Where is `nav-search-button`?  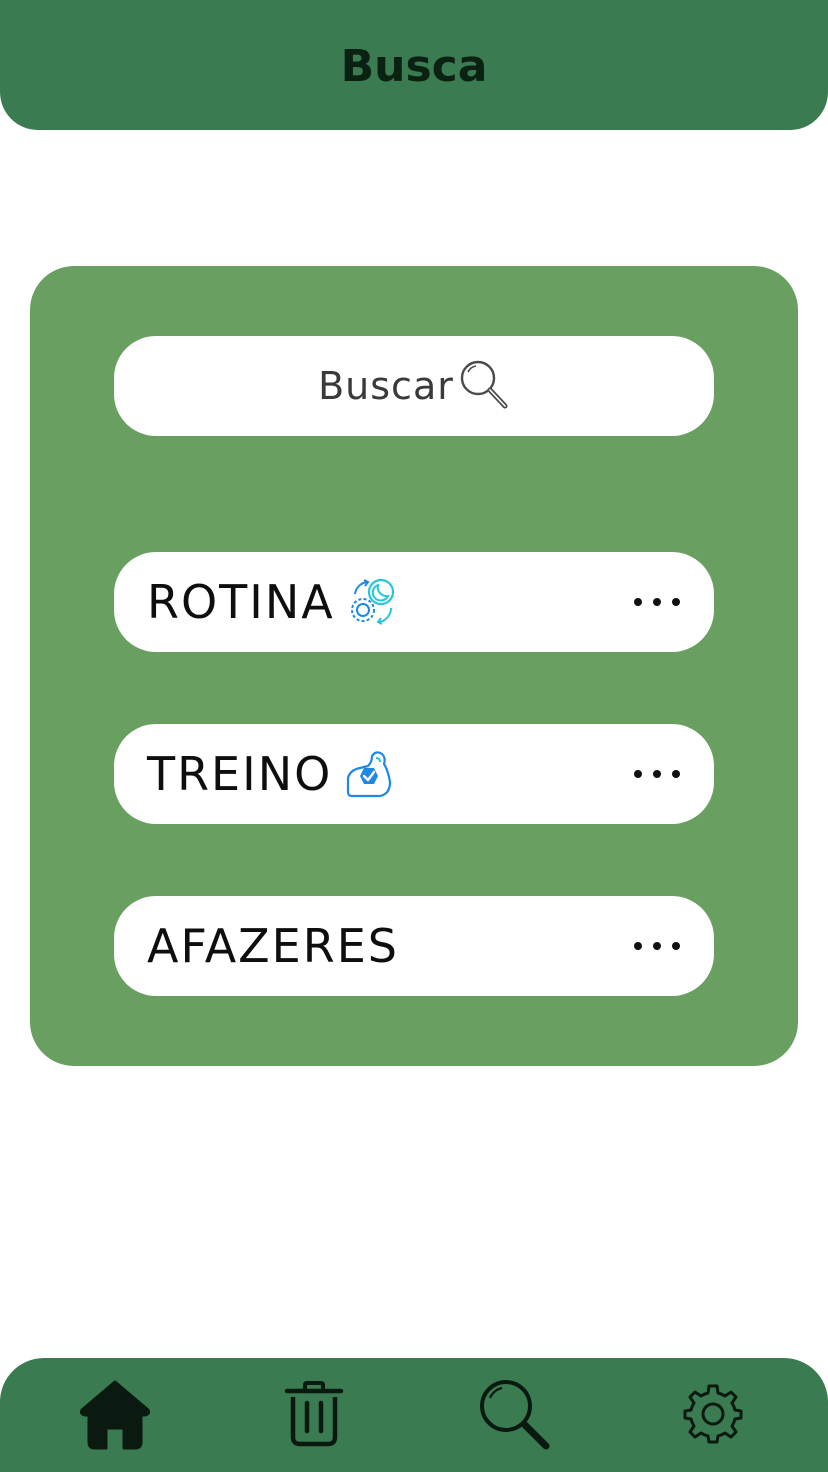
nav-search-button is located at coordinates (514, 1416).